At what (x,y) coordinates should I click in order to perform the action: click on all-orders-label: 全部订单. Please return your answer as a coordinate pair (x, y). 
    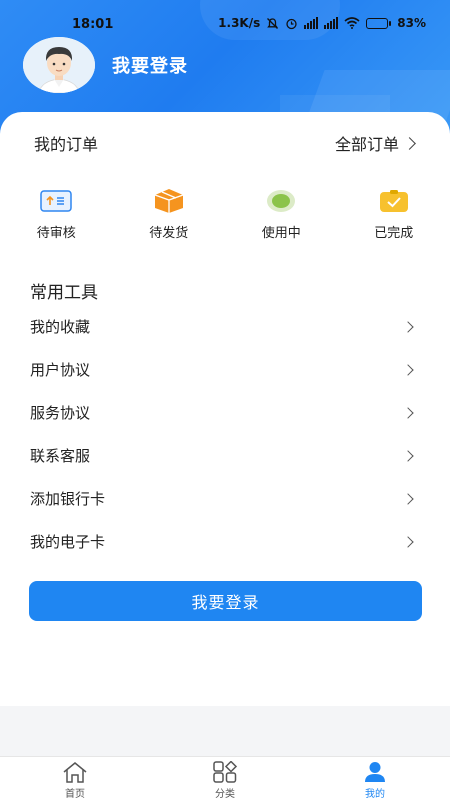
    Looking at the image, I should click on (366, 144).